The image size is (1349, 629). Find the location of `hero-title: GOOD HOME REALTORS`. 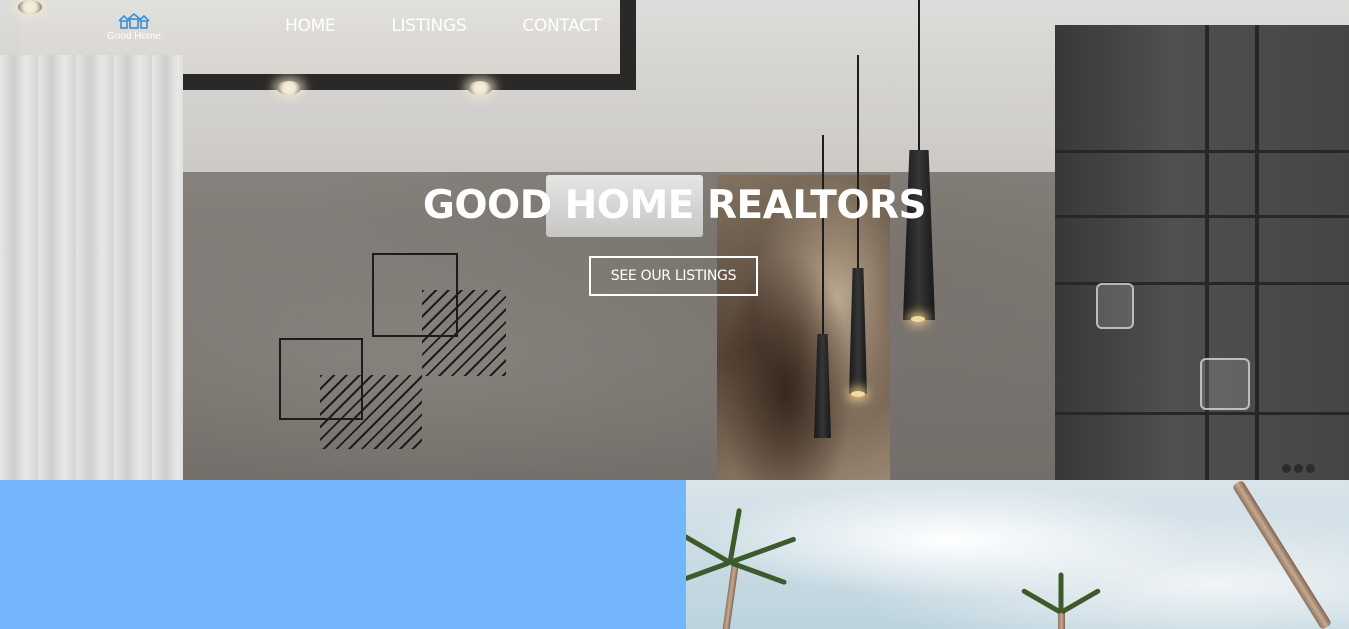

hero-title: GOOD HOME REALTORS is located at coordinates (674, 205).